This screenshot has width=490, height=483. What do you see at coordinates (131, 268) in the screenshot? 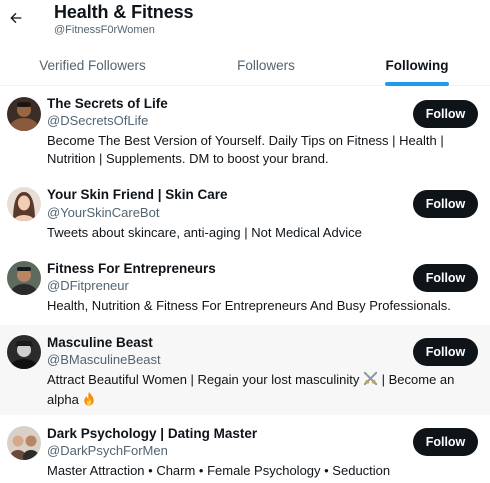
I see `user-name: Fitness For Entrepreneurs` at bounding box center [131, 268].